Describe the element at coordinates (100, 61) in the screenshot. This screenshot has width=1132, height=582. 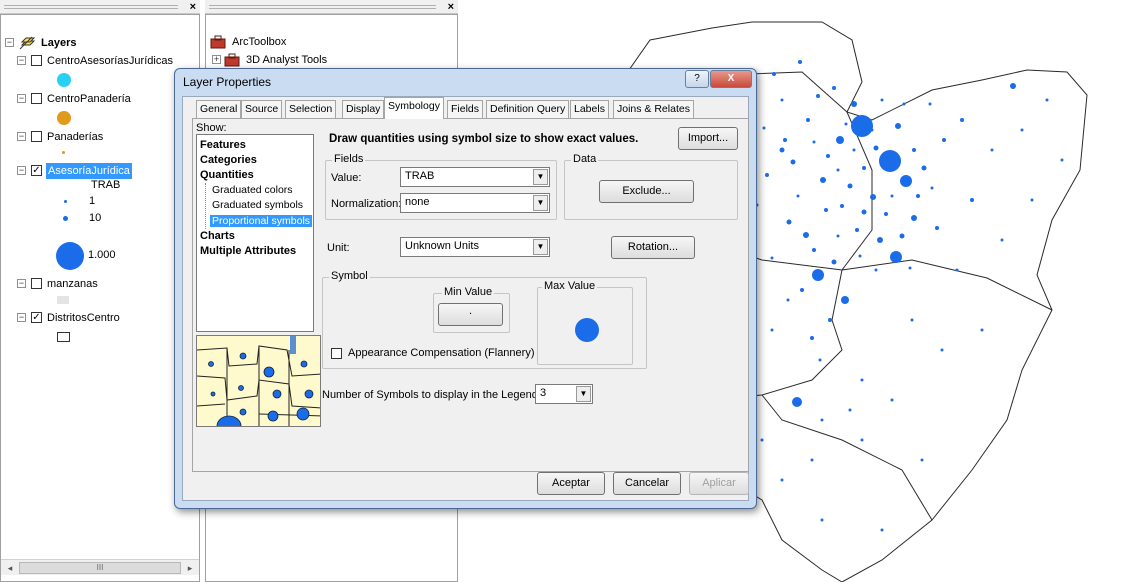
I see `toc-layer-centro-asesorias: − CentroAsesoríasJurídicas` at that location.